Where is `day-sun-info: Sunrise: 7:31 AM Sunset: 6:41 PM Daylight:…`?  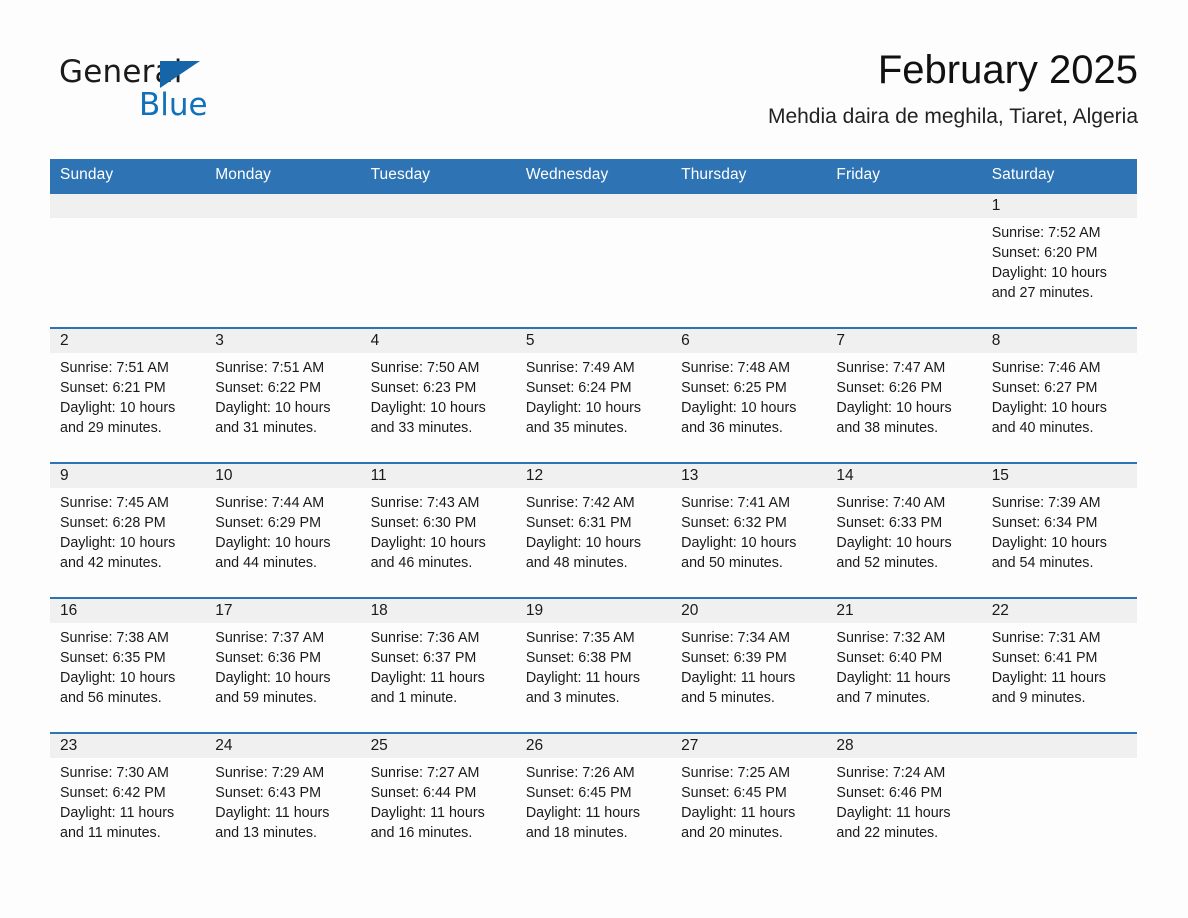 day-sun-info: Sunrise: 7:31 AM Sunset: 6:41 PM Daylight:… is located at coordinates (1059, 665).